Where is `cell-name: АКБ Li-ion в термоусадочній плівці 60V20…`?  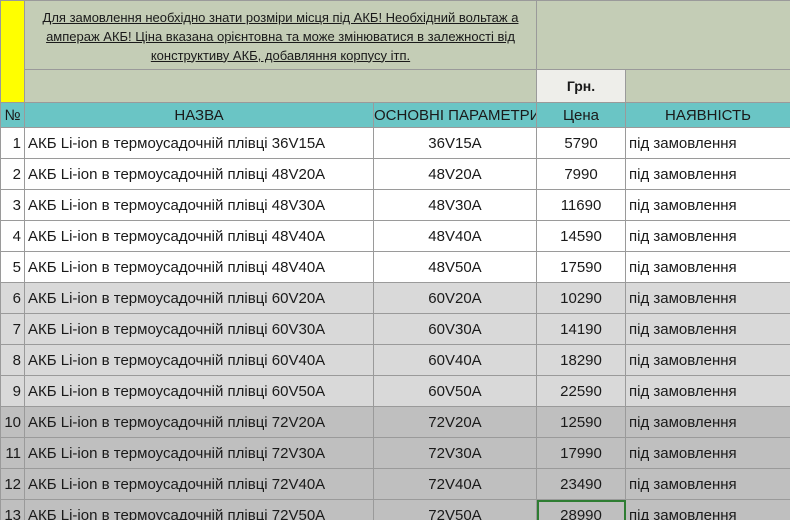
cell-name: АКБ Li-ion в термоусадочній плівці 60V20… is located at coordinates (199, 298).